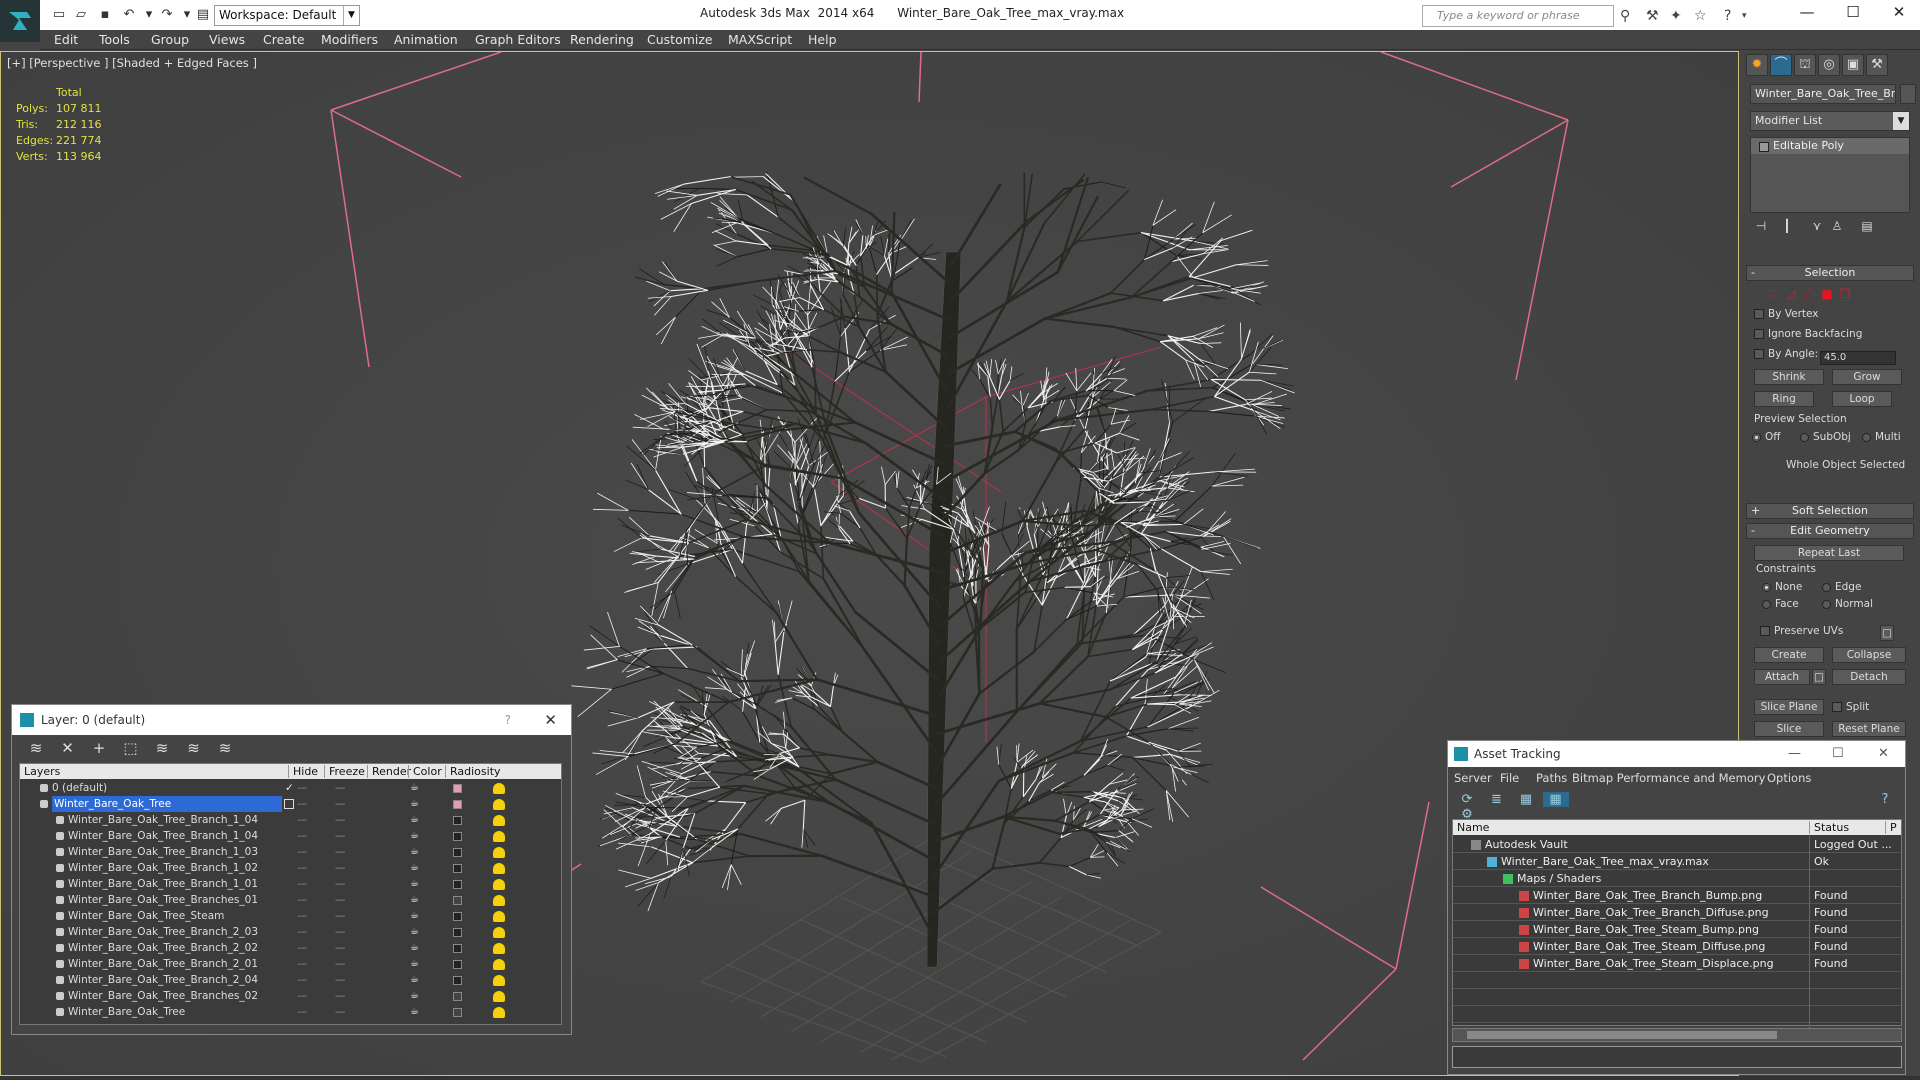 This screenshot has width=1920, height=1080. Describe the element at coordinates (1830, 146) in the screenshot. I see `stack-item-editable-poly: Editable Poly` at that location.